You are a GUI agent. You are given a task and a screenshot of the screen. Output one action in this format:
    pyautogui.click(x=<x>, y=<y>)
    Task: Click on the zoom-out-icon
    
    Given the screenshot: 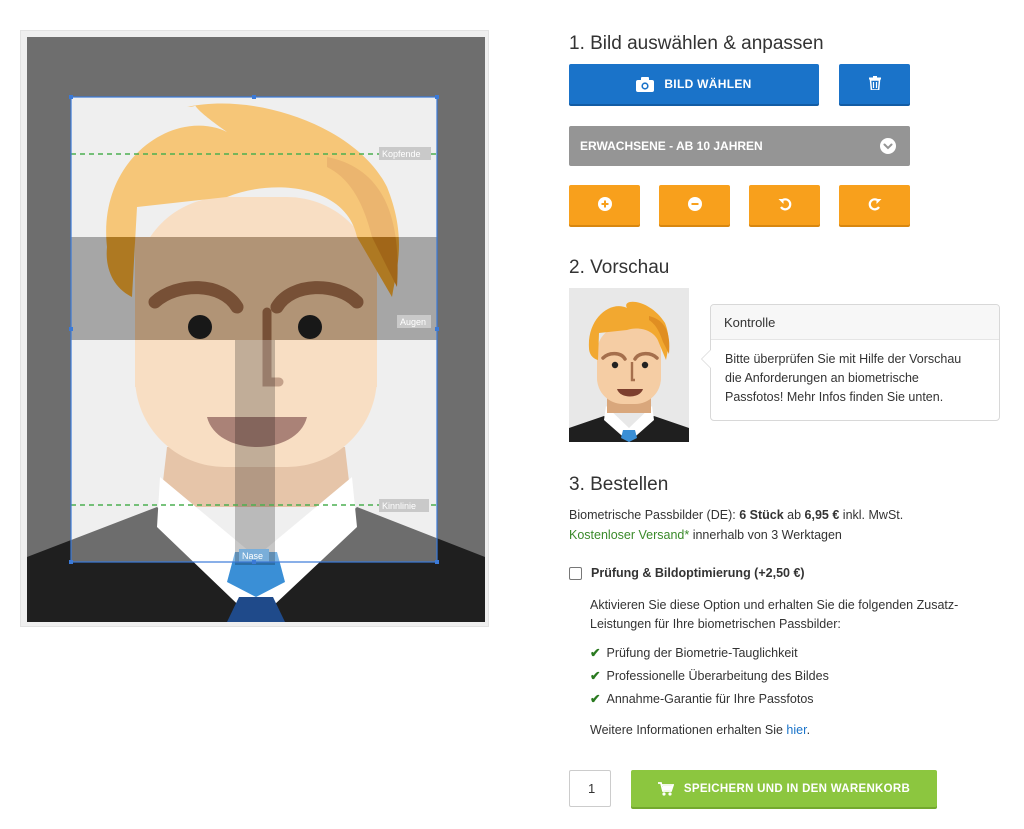 What is the action you would take?
    pyautogui.click(x=694, y=205)
    